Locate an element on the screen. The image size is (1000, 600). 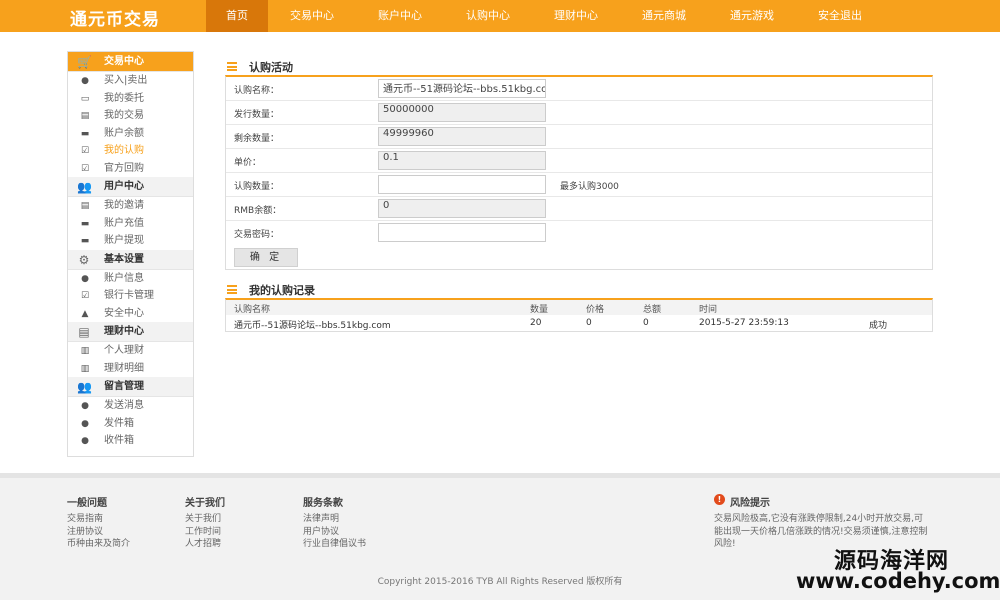
sidebar-item-label: 发件箱 is located at coordinates (119, 423).